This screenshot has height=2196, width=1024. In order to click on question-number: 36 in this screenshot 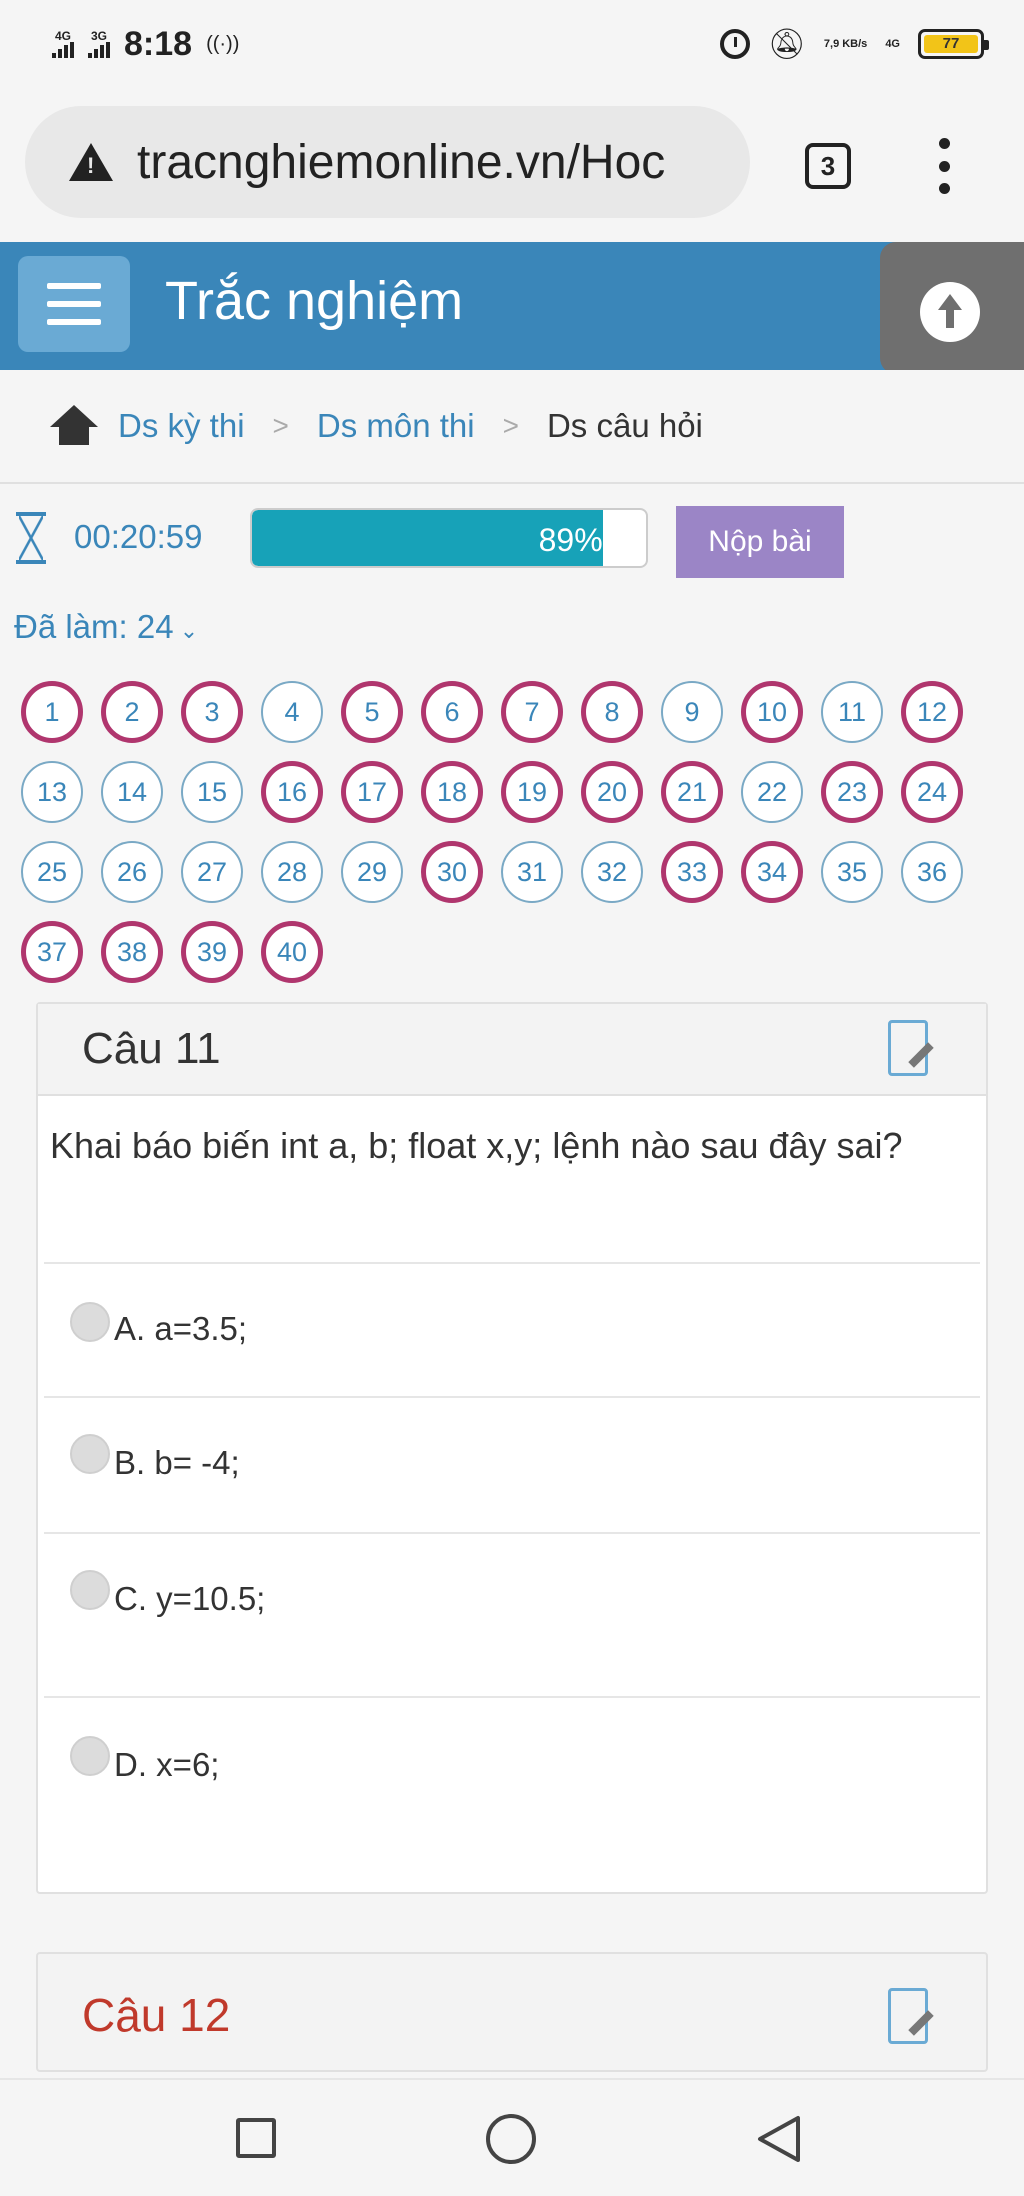, I will do `click(932, 872)`.